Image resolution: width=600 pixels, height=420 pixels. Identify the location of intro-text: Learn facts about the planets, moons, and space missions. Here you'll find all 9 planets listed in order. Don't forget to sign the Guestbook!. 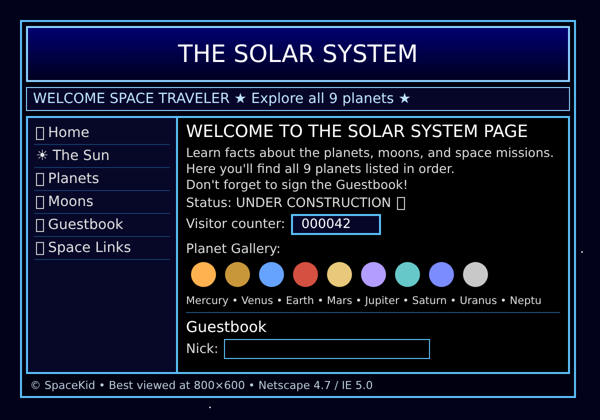
(370, 169).